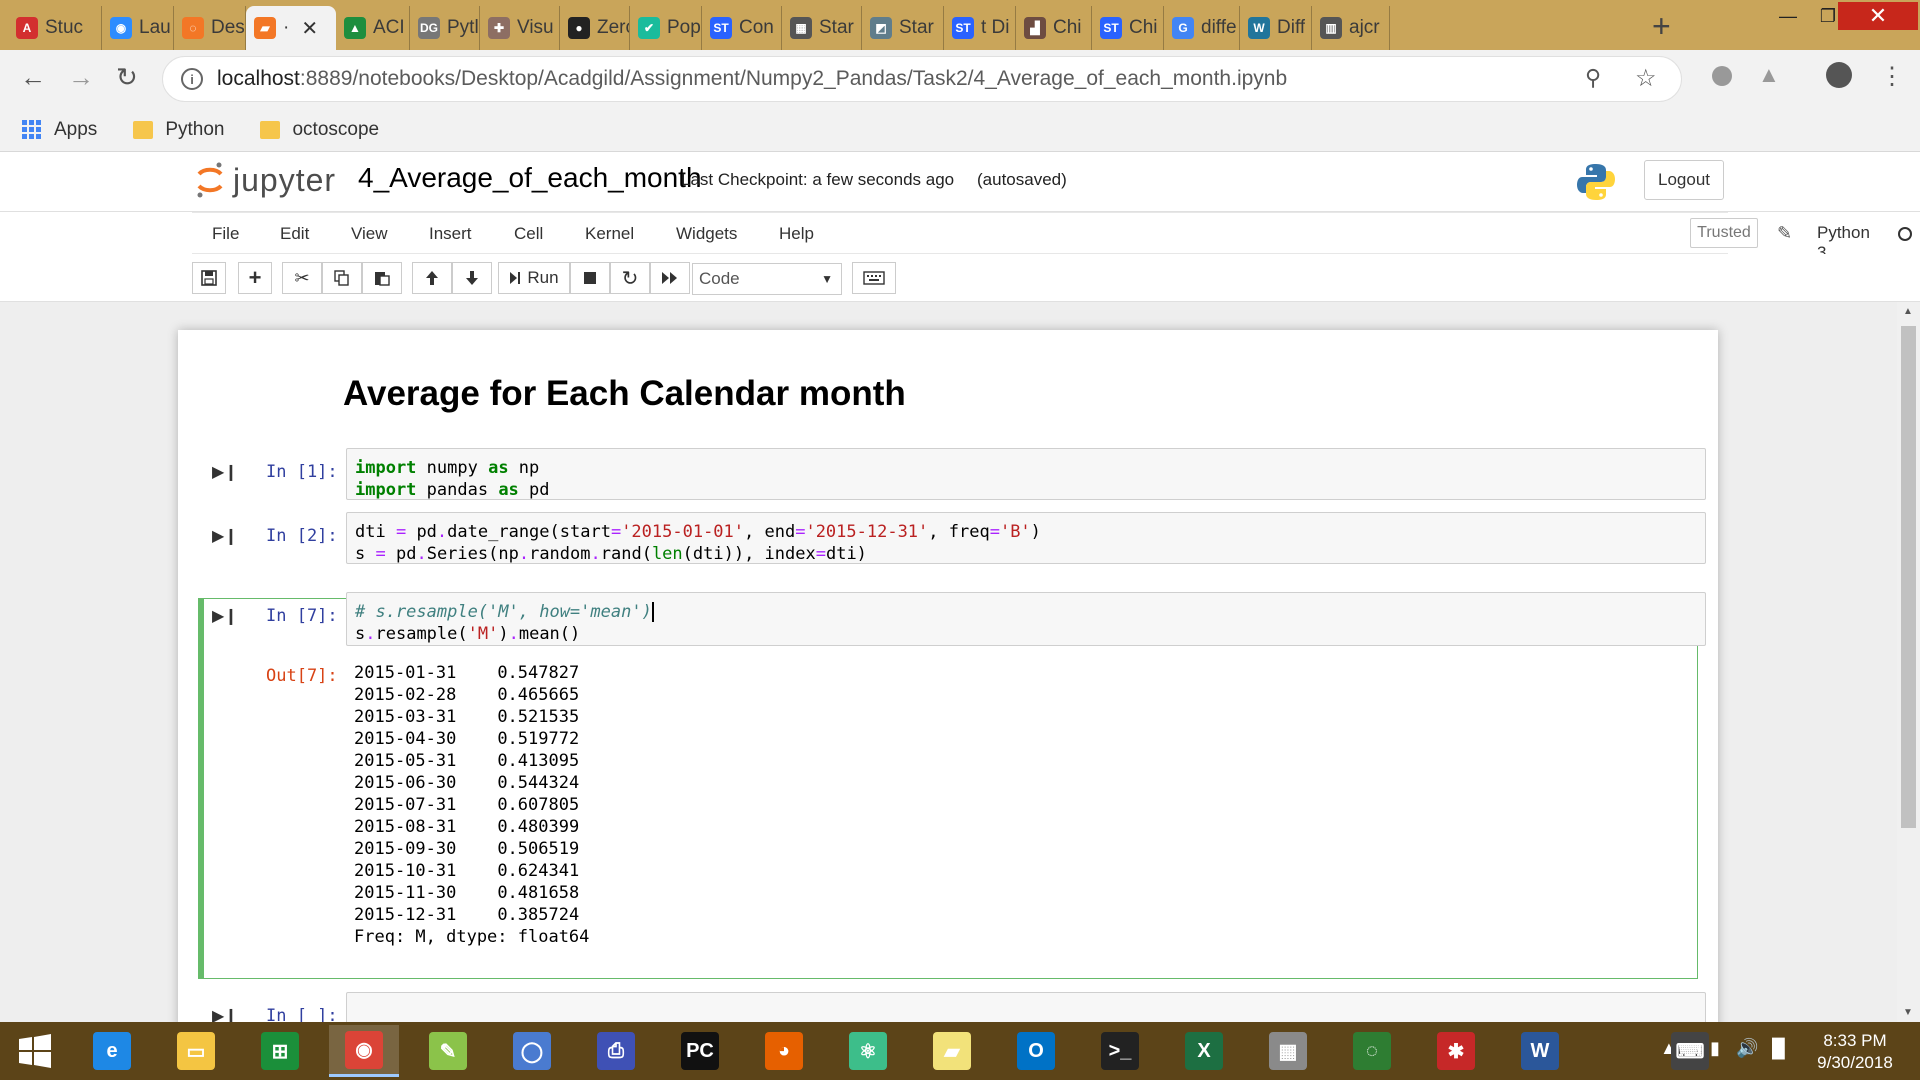 The width and height of the screenshot is (1920, 1080). Describe the element at coordinates (767, 279) in the screenshot. I see `cell-type-select: Code ▼` at that location.